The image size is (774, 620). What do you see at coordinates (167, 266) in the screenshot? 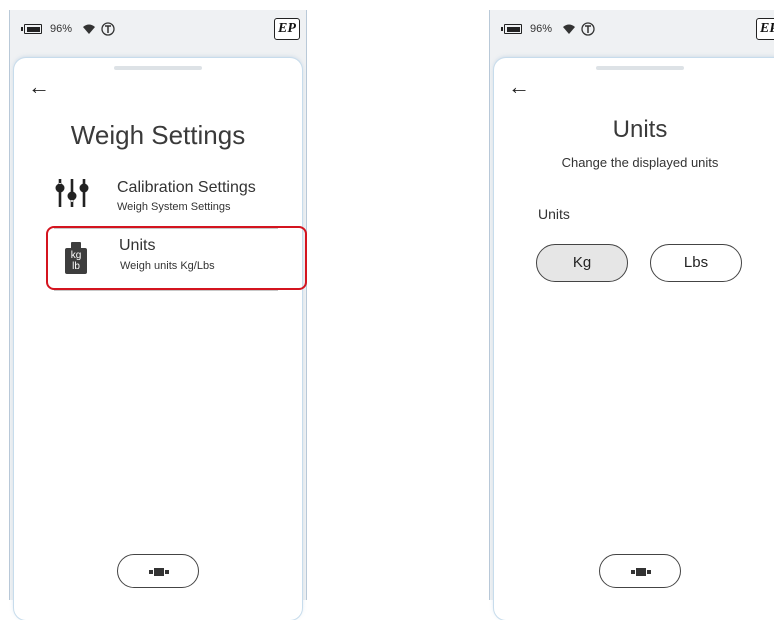
I see `menu-item-sublabel: Weigh units Kg/Lbs` at bounding box center [167, 266].